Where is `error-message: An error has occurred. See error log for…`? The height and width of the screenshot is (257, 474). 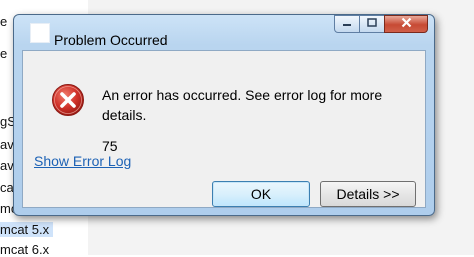 error-message: An error has occurred. See error log for… is located at coordinates (242, 105).